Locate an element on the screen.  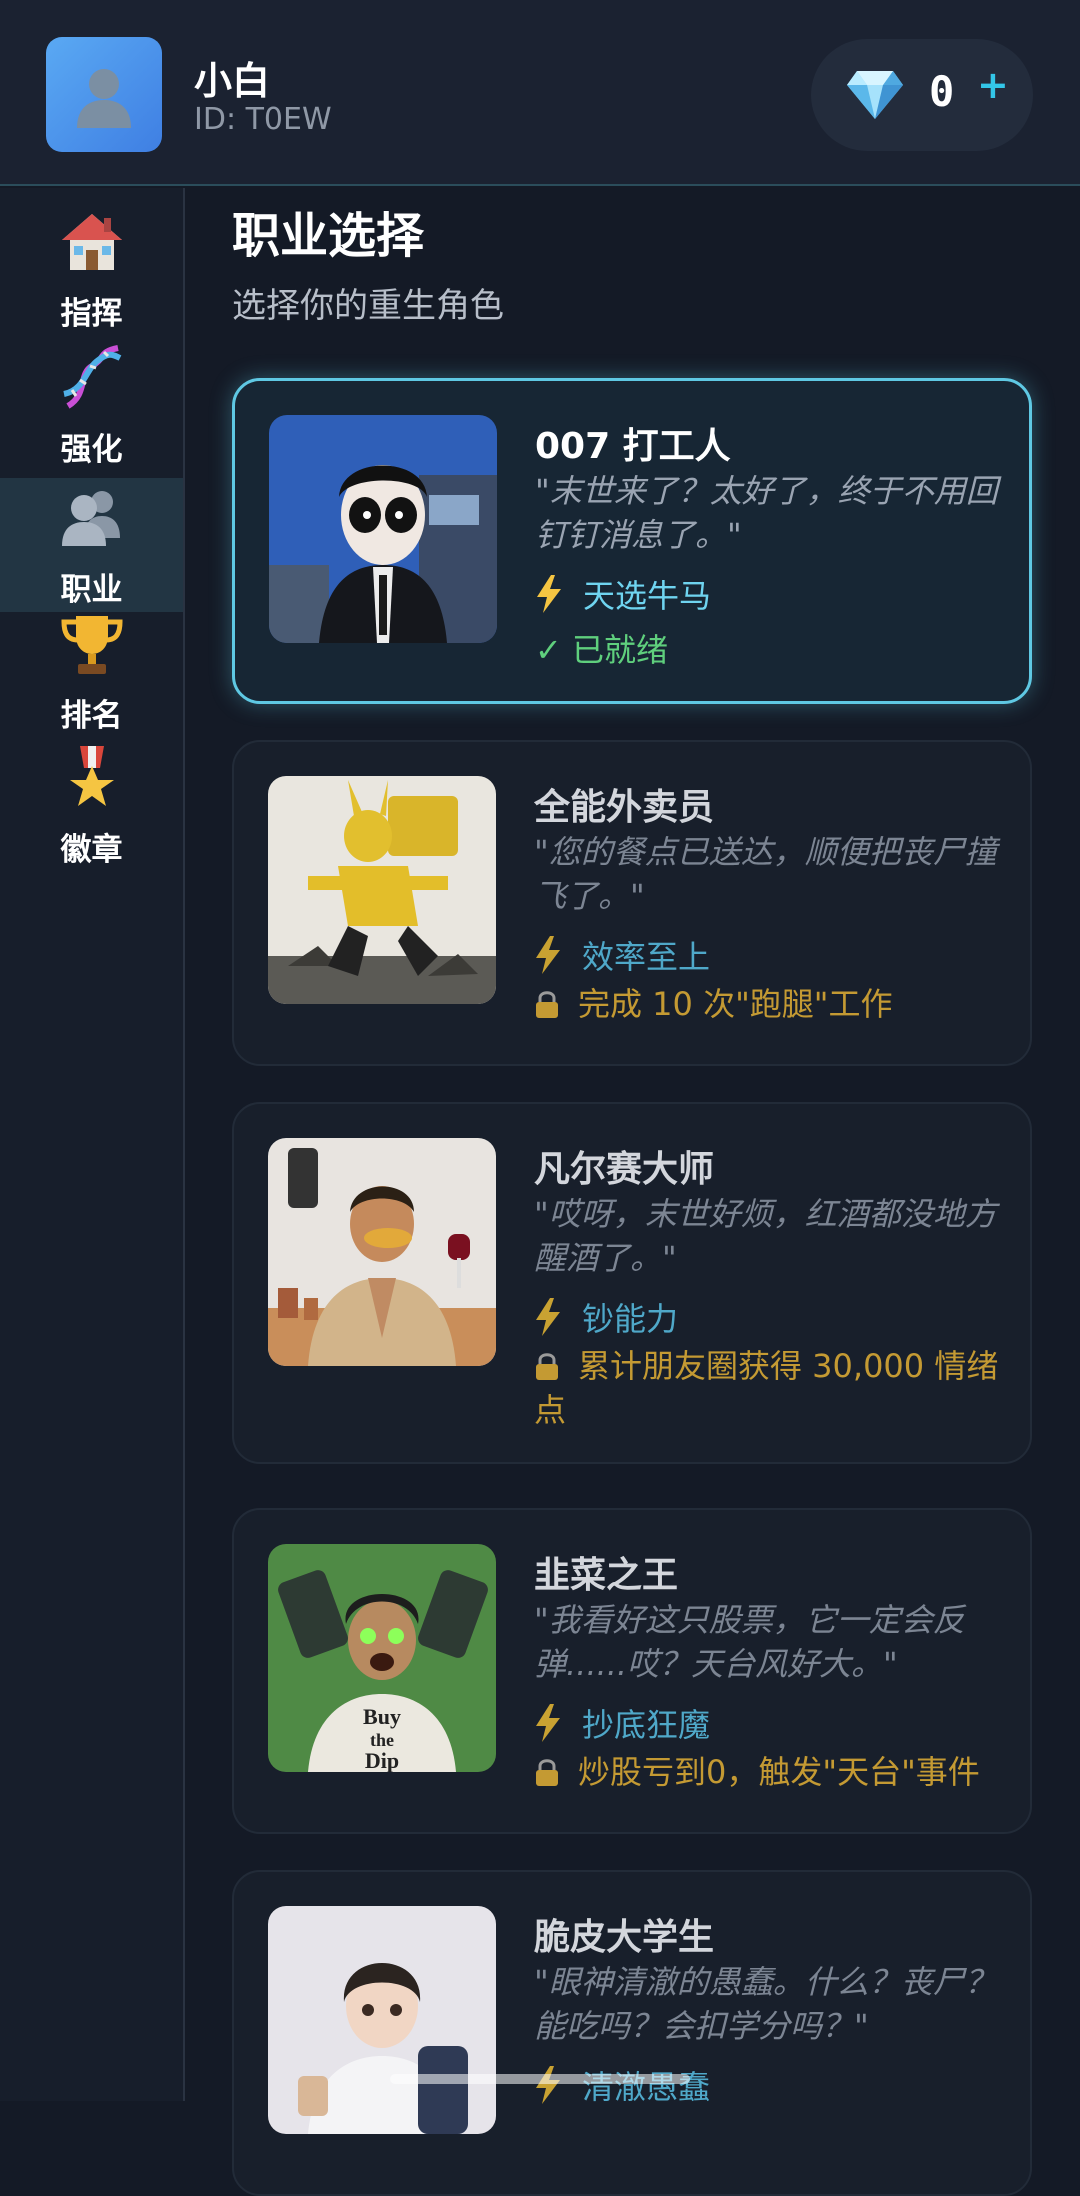
profession-quote: "您的餐点已送达，顺便把丧尸撞飞了。" is located at coordinates (765, 874).